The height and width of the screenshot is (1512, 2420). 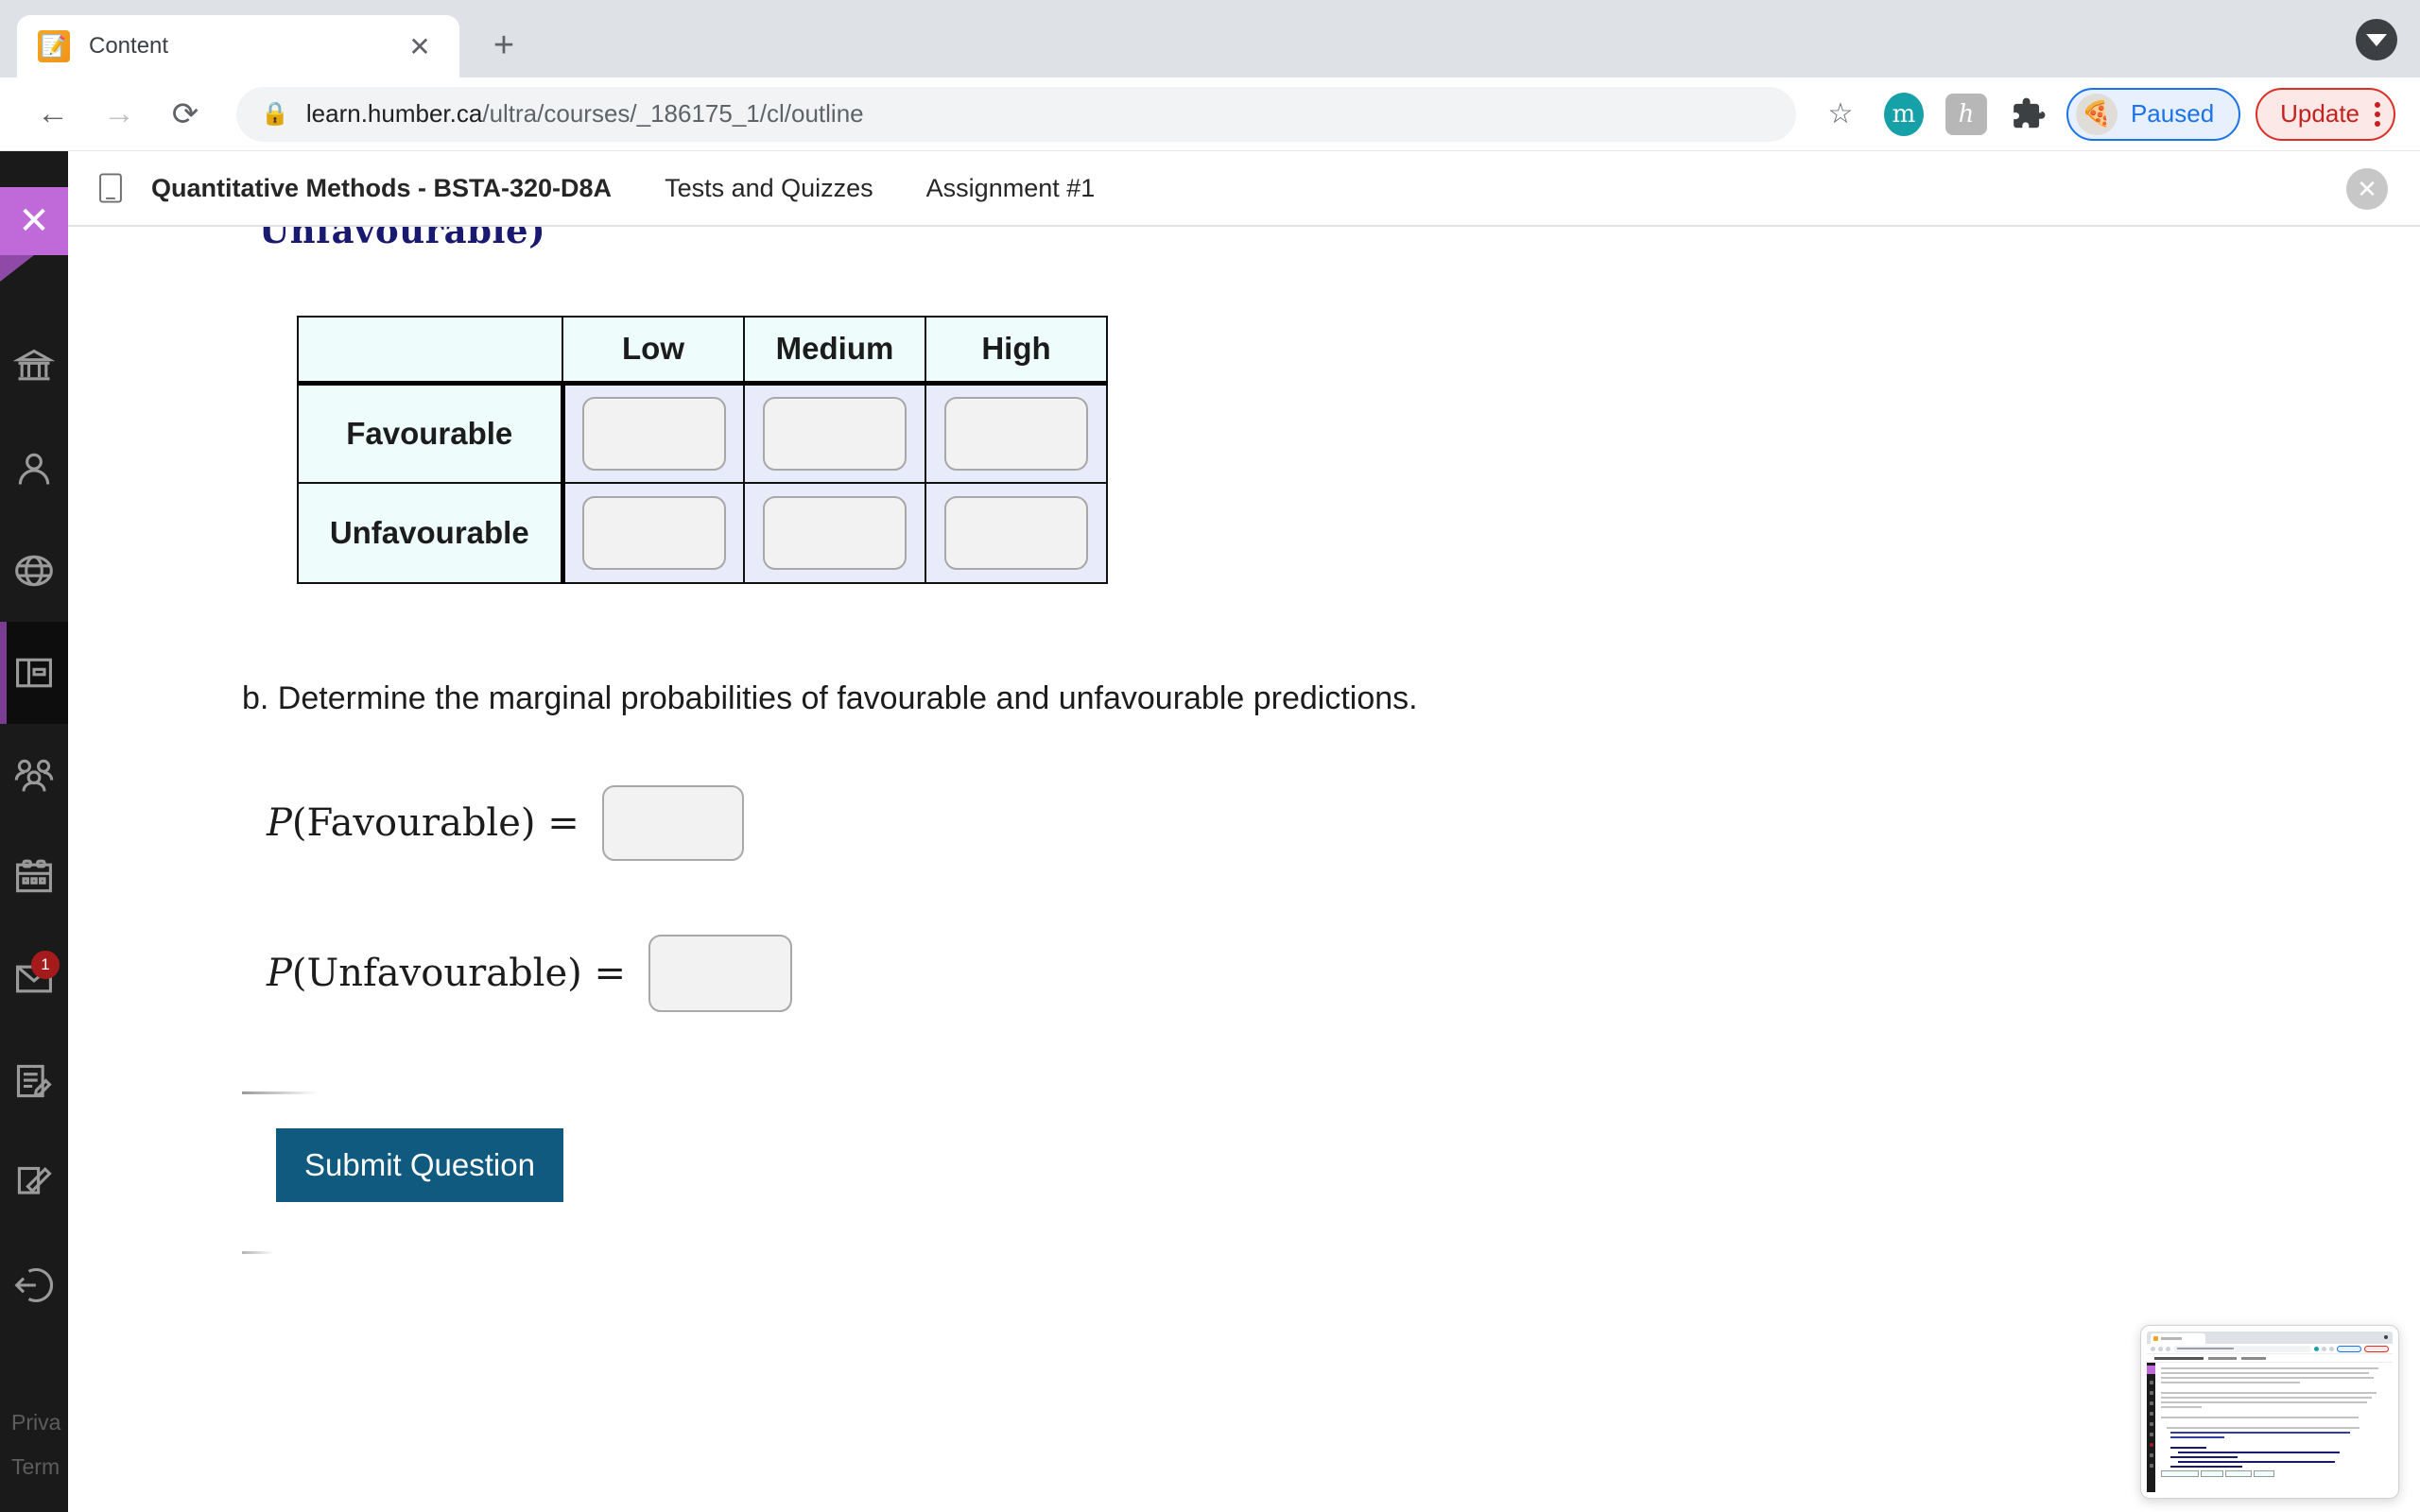 I want to click on browser-tab: 📝 Content ✕, so click(x=238, y=46).